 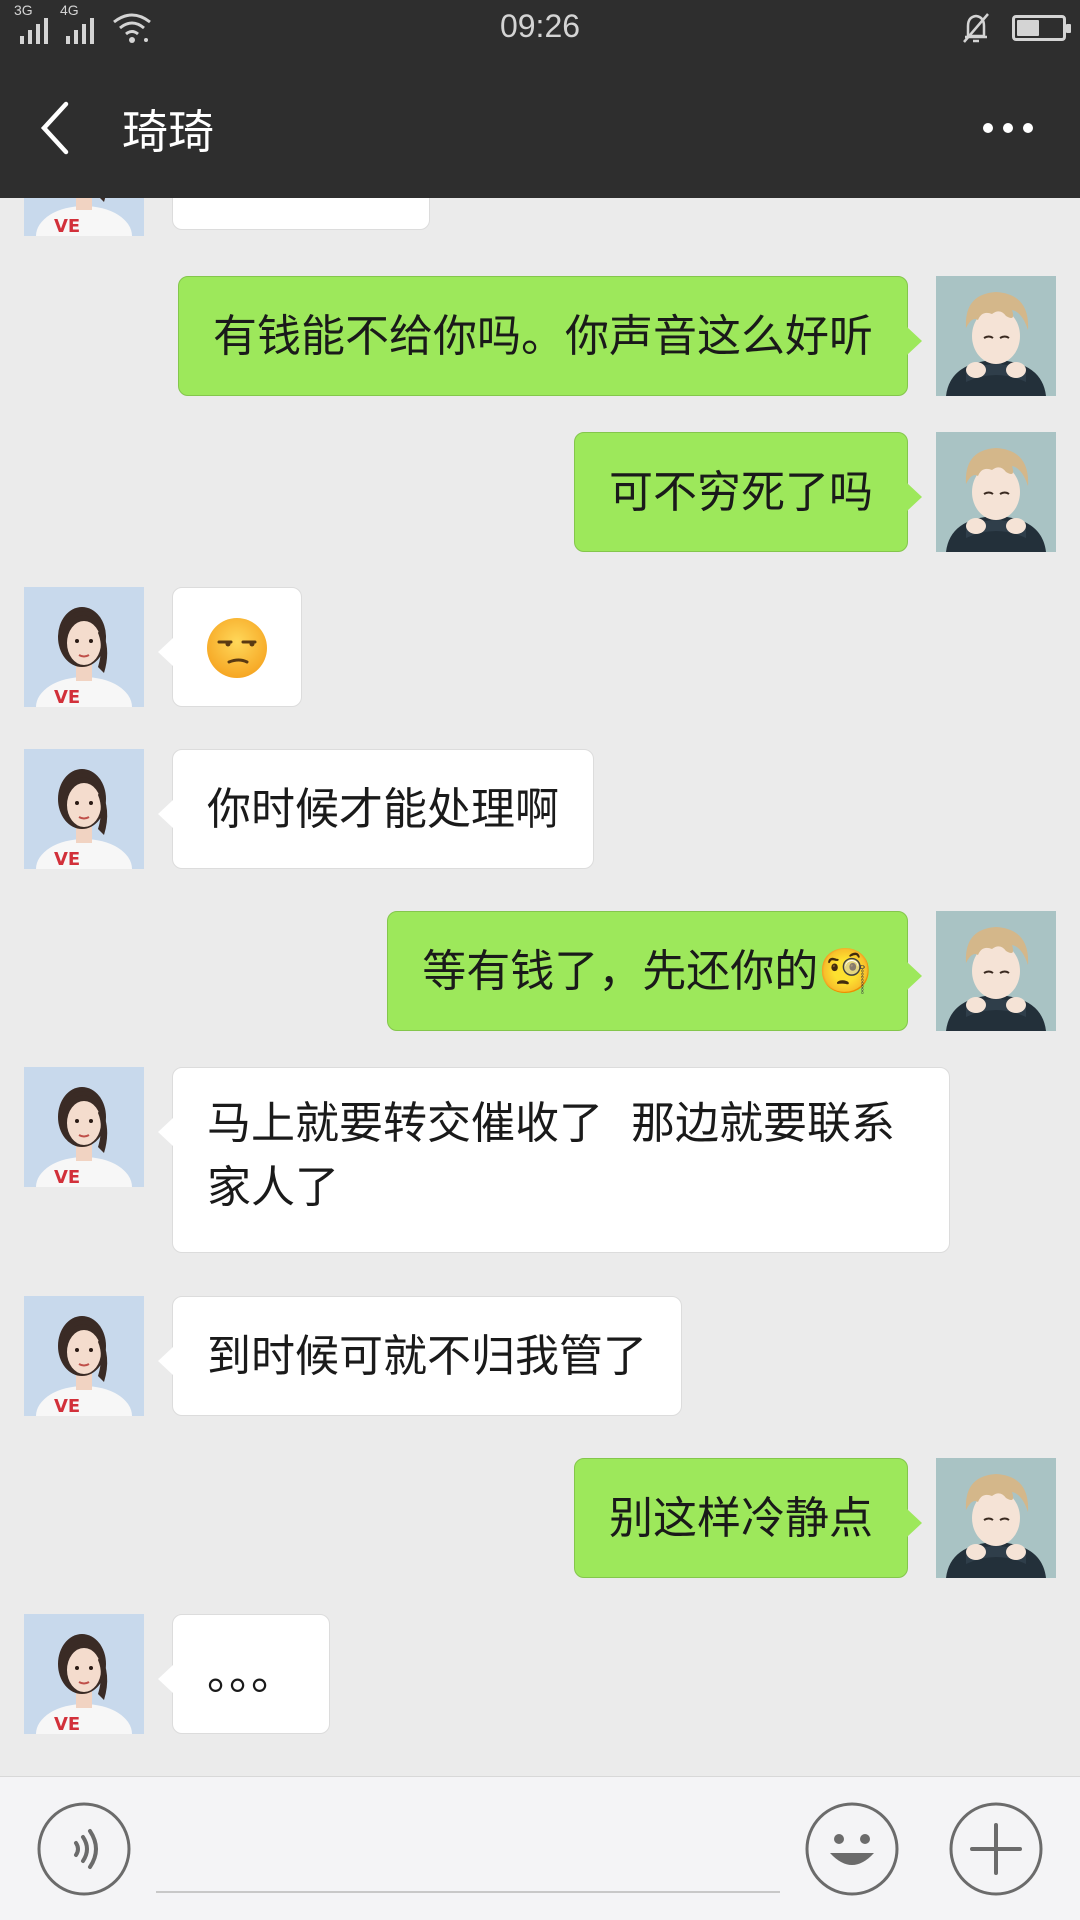 What do you see at coordinates (251, 1674) in the screenshot?
I see `message-text: 。。。` at bounding box center [251, 1674].